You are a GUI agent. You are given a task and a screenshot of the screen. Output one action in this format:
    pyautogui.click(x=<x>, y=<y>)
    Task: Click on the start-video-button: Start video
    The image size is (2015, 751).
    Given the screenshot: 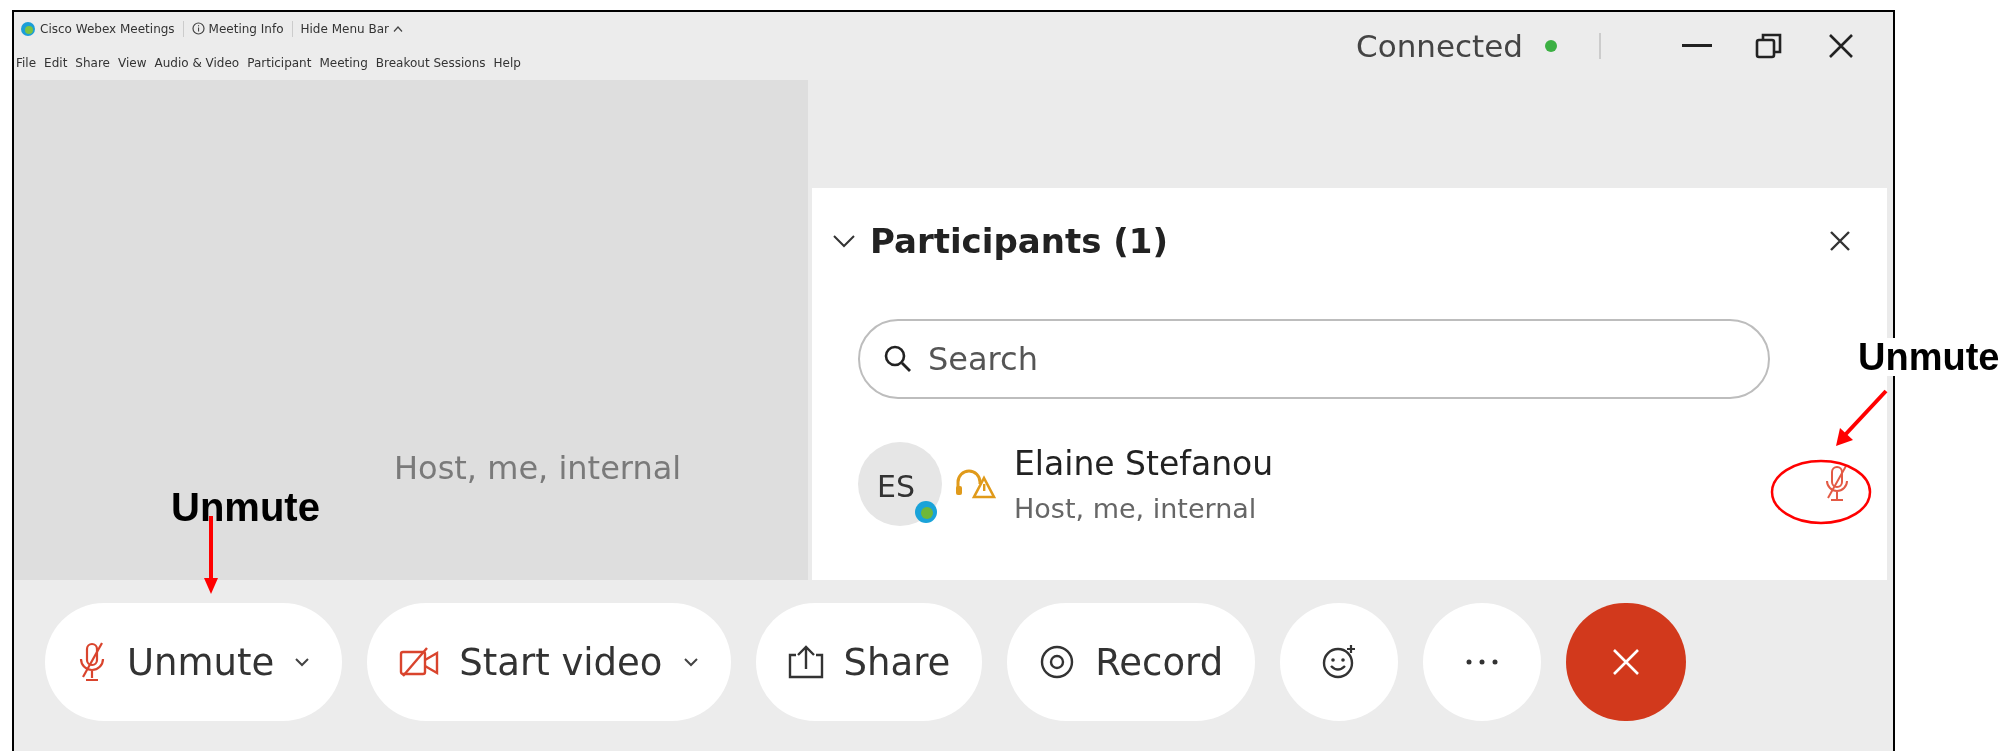 What is the action you would take?
    pyautogui.click(x=549, y=662)
    